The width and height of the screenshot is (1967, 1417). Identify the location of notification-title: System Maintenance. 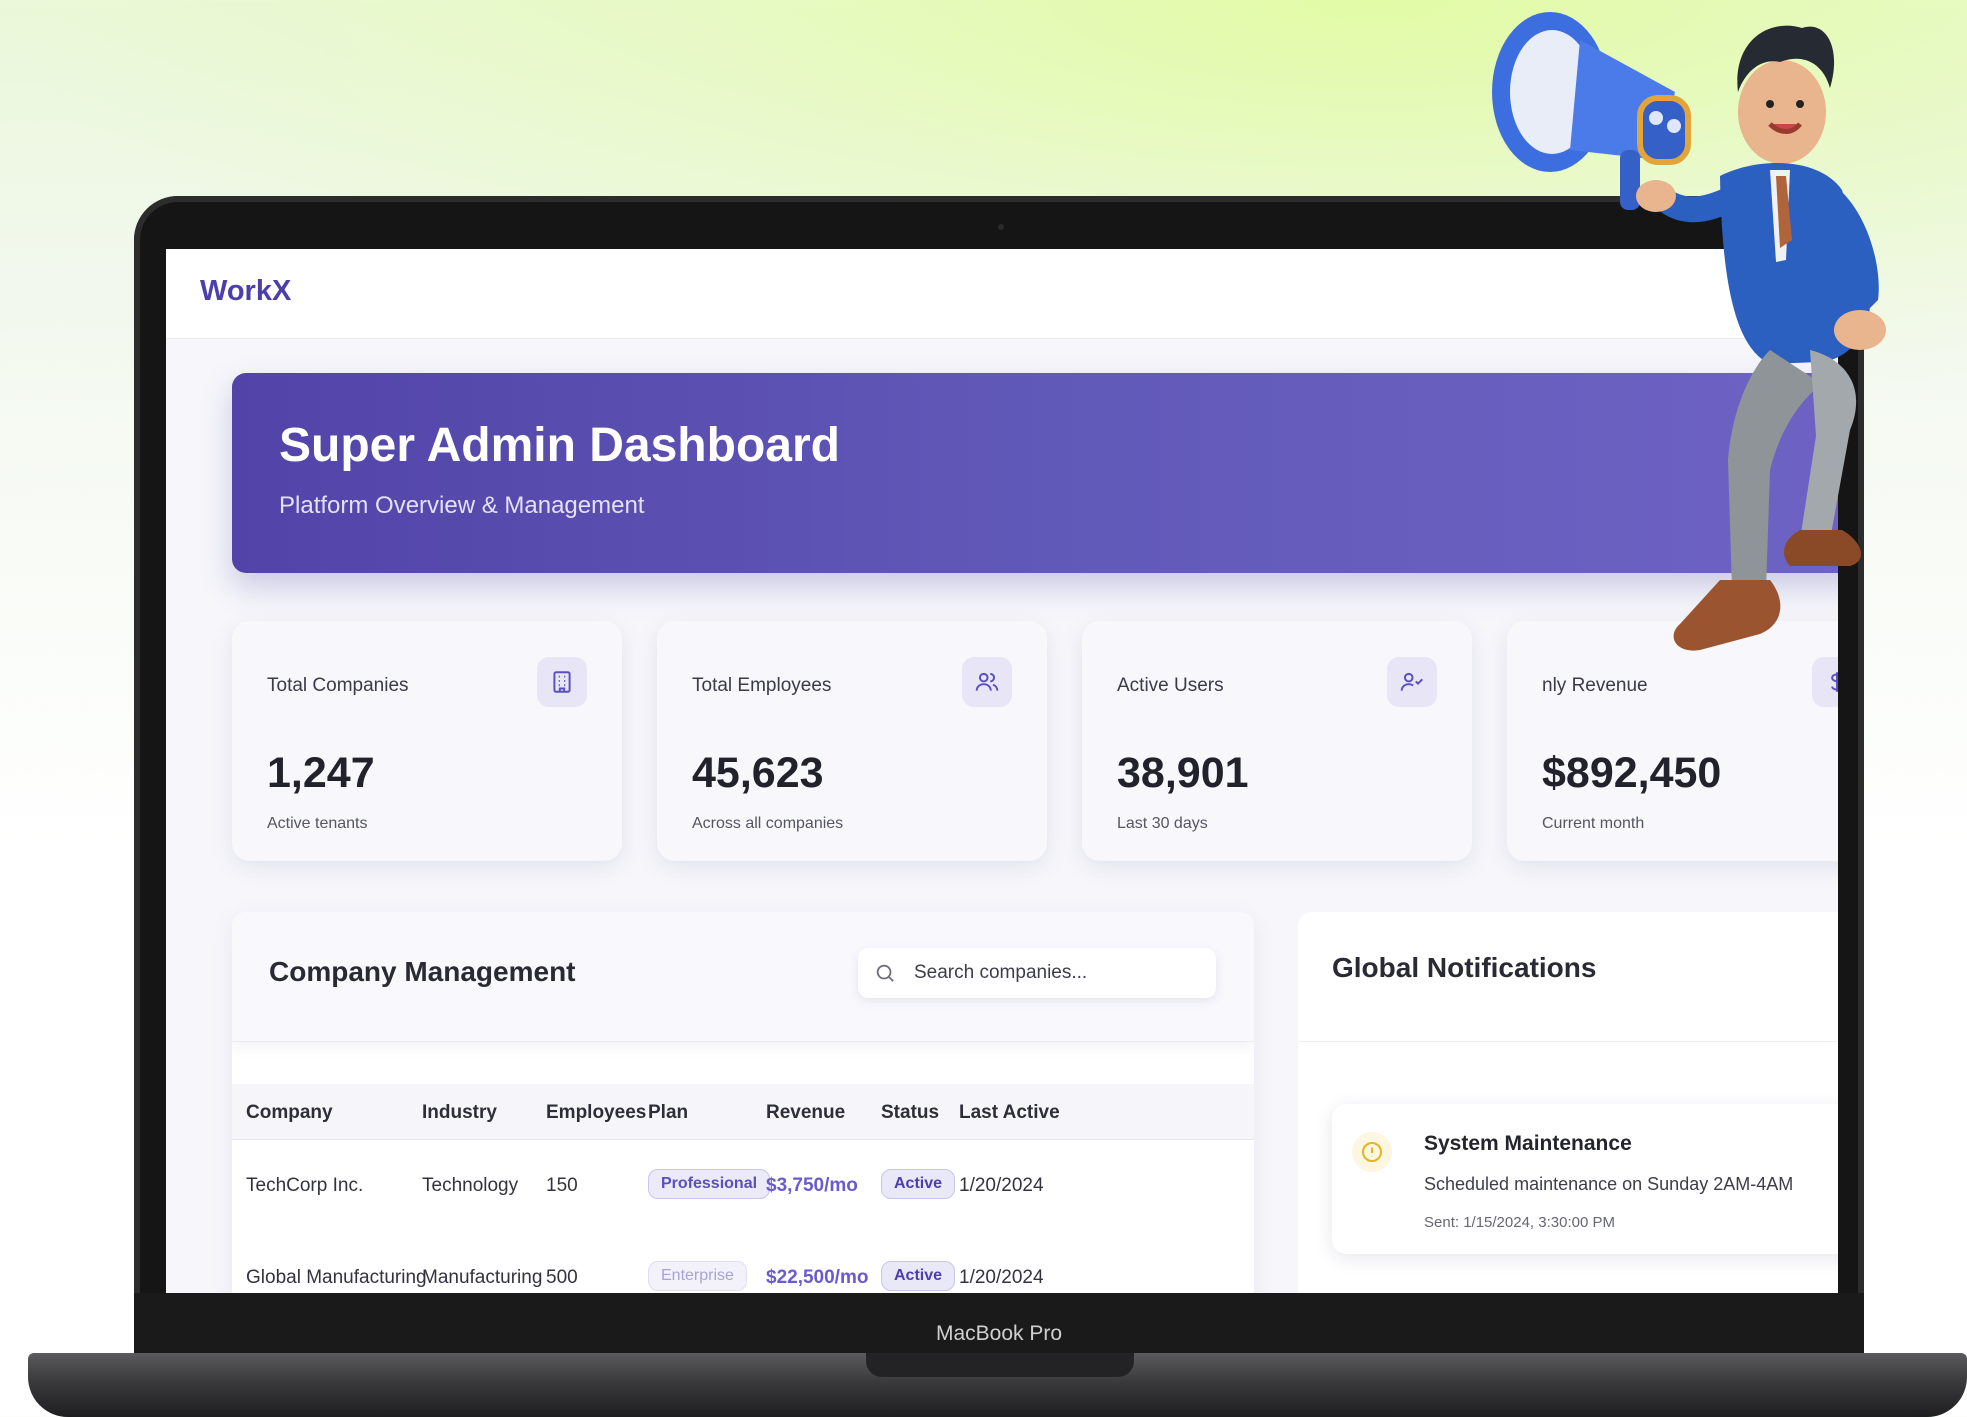
(1528, 1143).